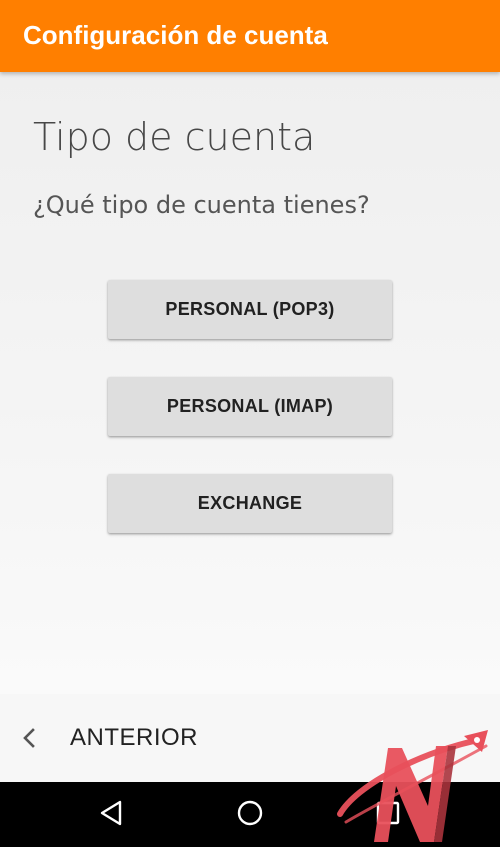 This screenshot has height=847, width=500. Describe the element at coordinates (134, 737) in the screenshot. I see `previous-label: ANTERIOR` at that location.